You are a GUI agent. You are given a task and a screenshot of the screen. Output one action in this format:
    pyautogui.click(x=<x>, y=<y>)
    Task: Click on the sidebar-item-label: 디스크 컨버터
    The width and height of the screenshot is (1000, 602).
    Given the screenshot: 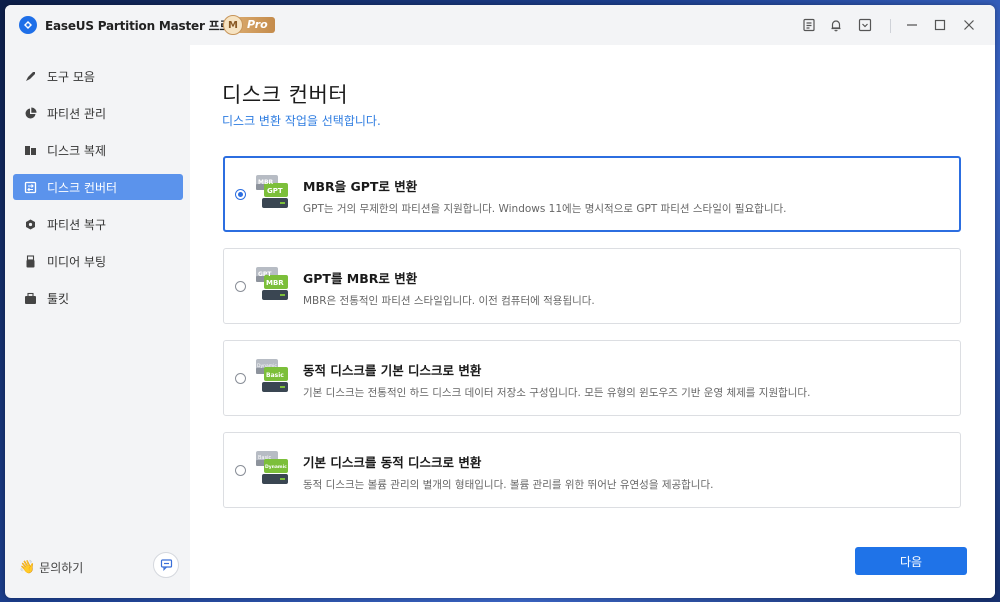 What is the action you would take?
    pyautogui.click(x=82, y=187)
    